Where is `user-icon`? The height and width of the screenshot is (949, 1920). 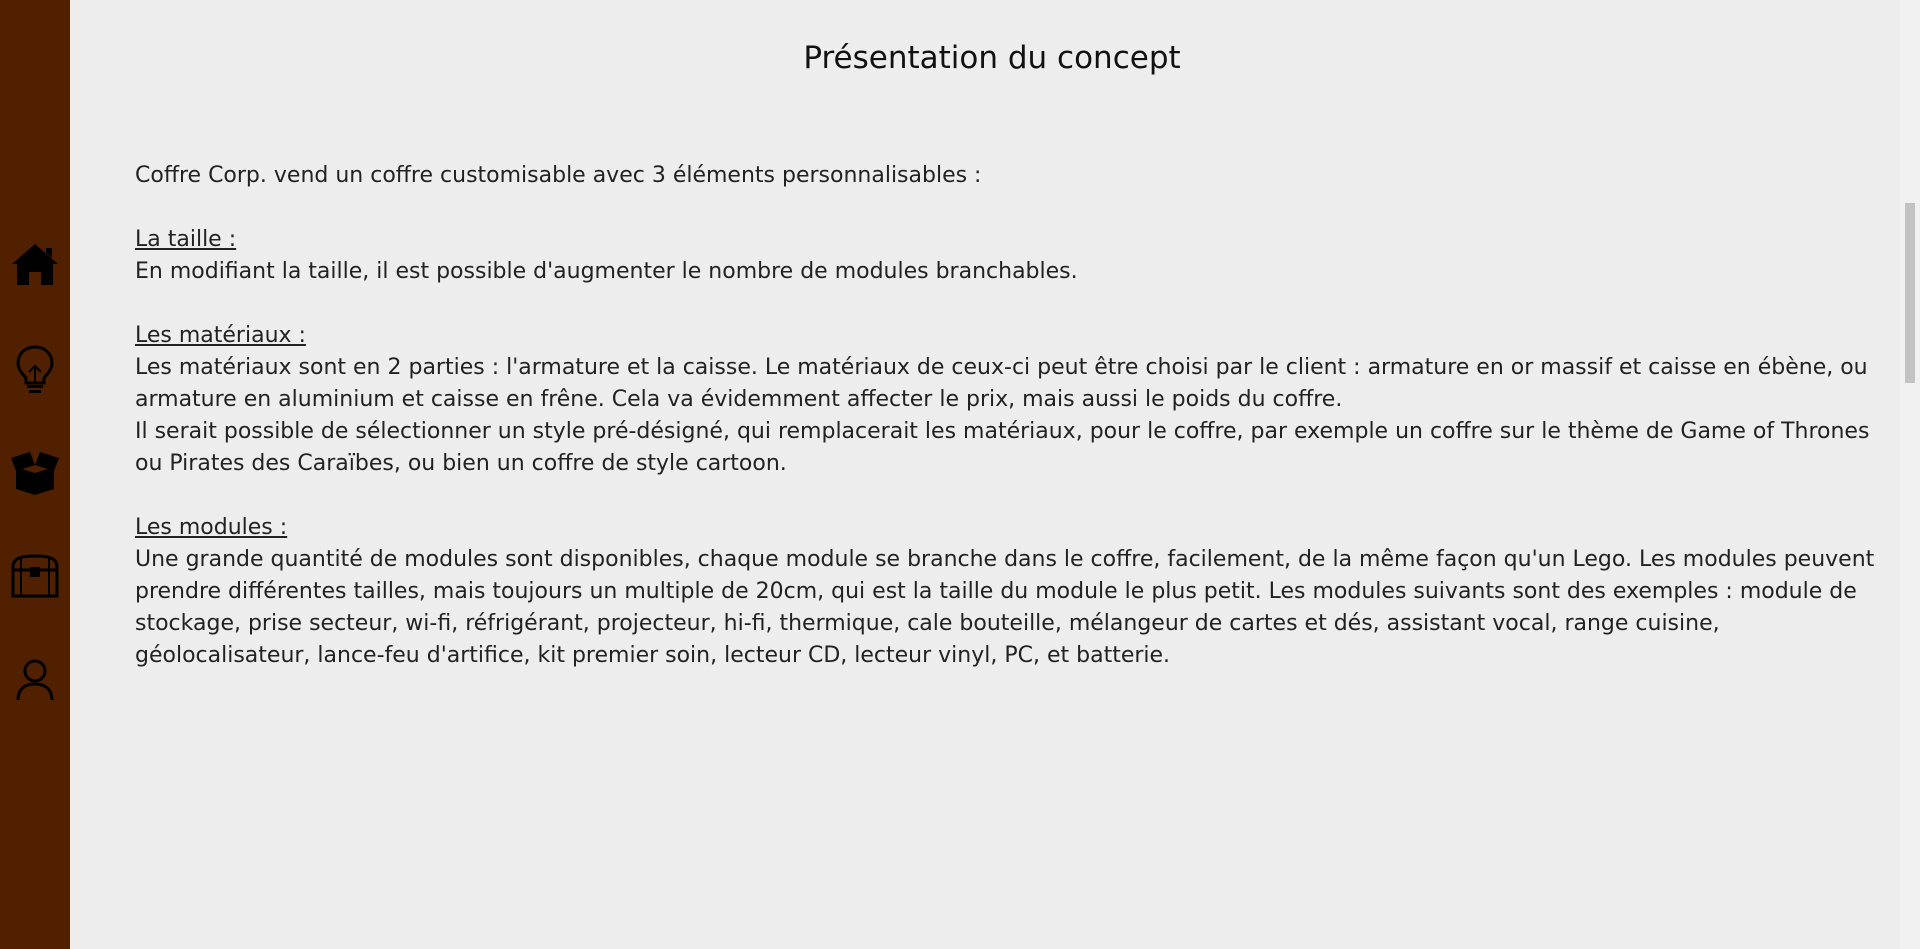
user-icon is located at coordinates (35, 680).